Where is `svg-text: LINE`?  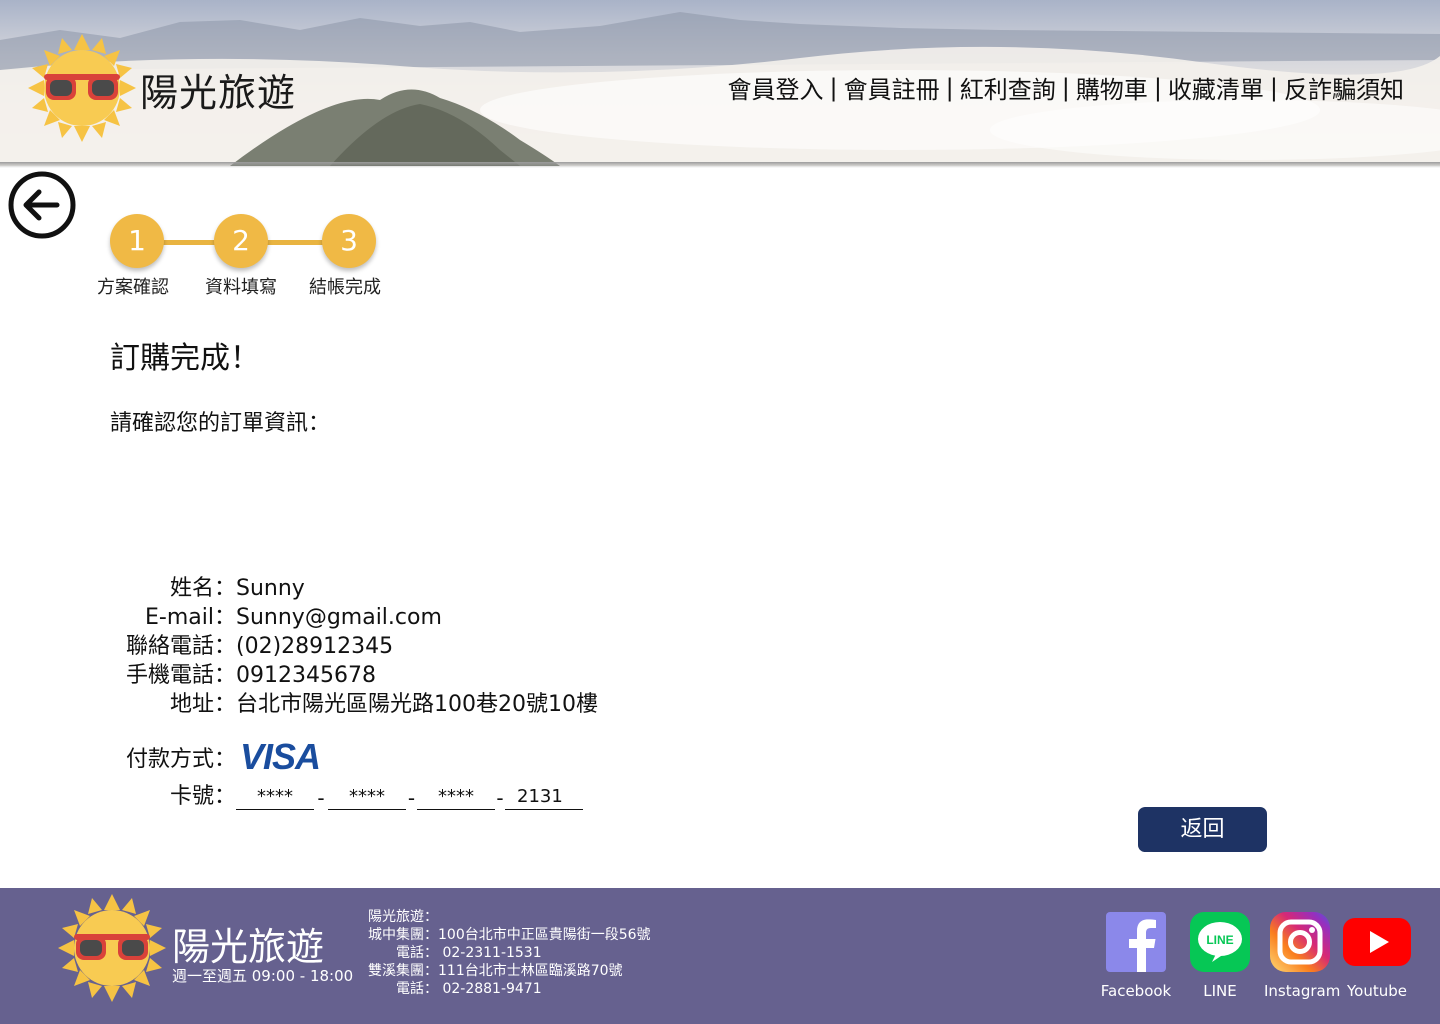
svg-text: LINE is located at coordinates (1219, 940).